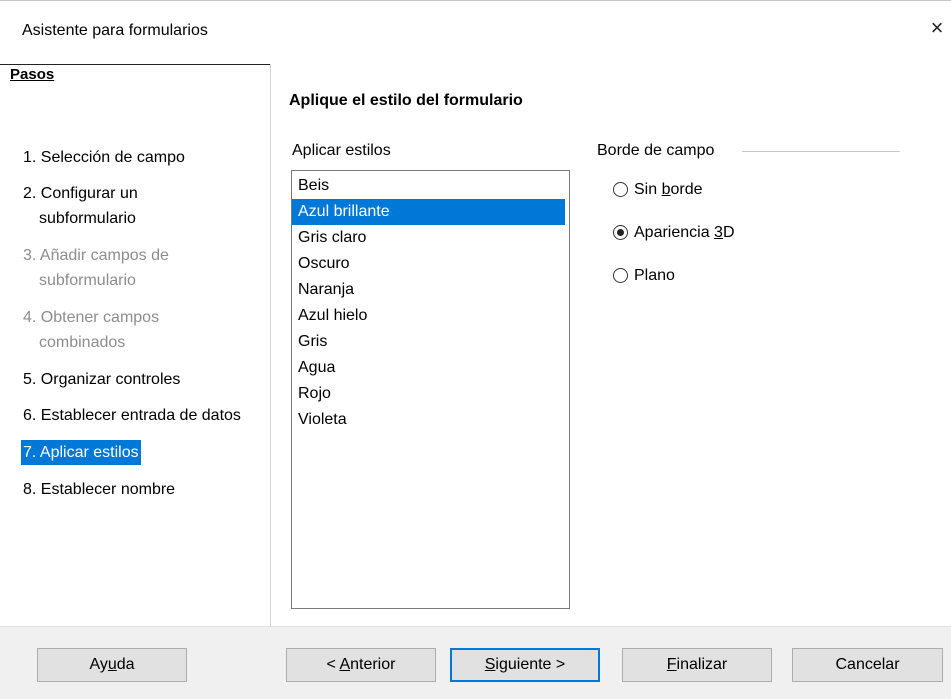  What do you see at coordinates (656, 150) in the screenshot?
I see `field-border-label: Borde de campo` at bounding box center [656, 150].